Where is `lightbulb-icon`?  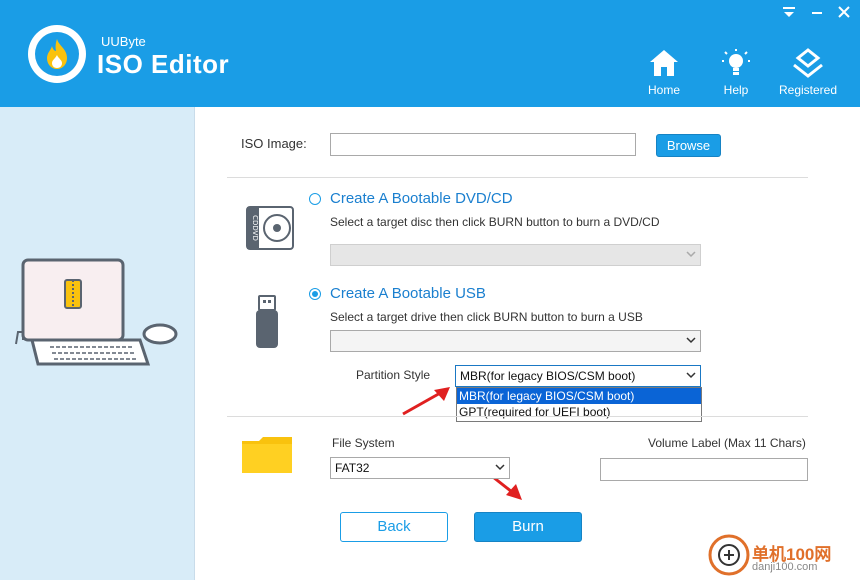
lightbulb-icon is located at coordinates (736, 62).